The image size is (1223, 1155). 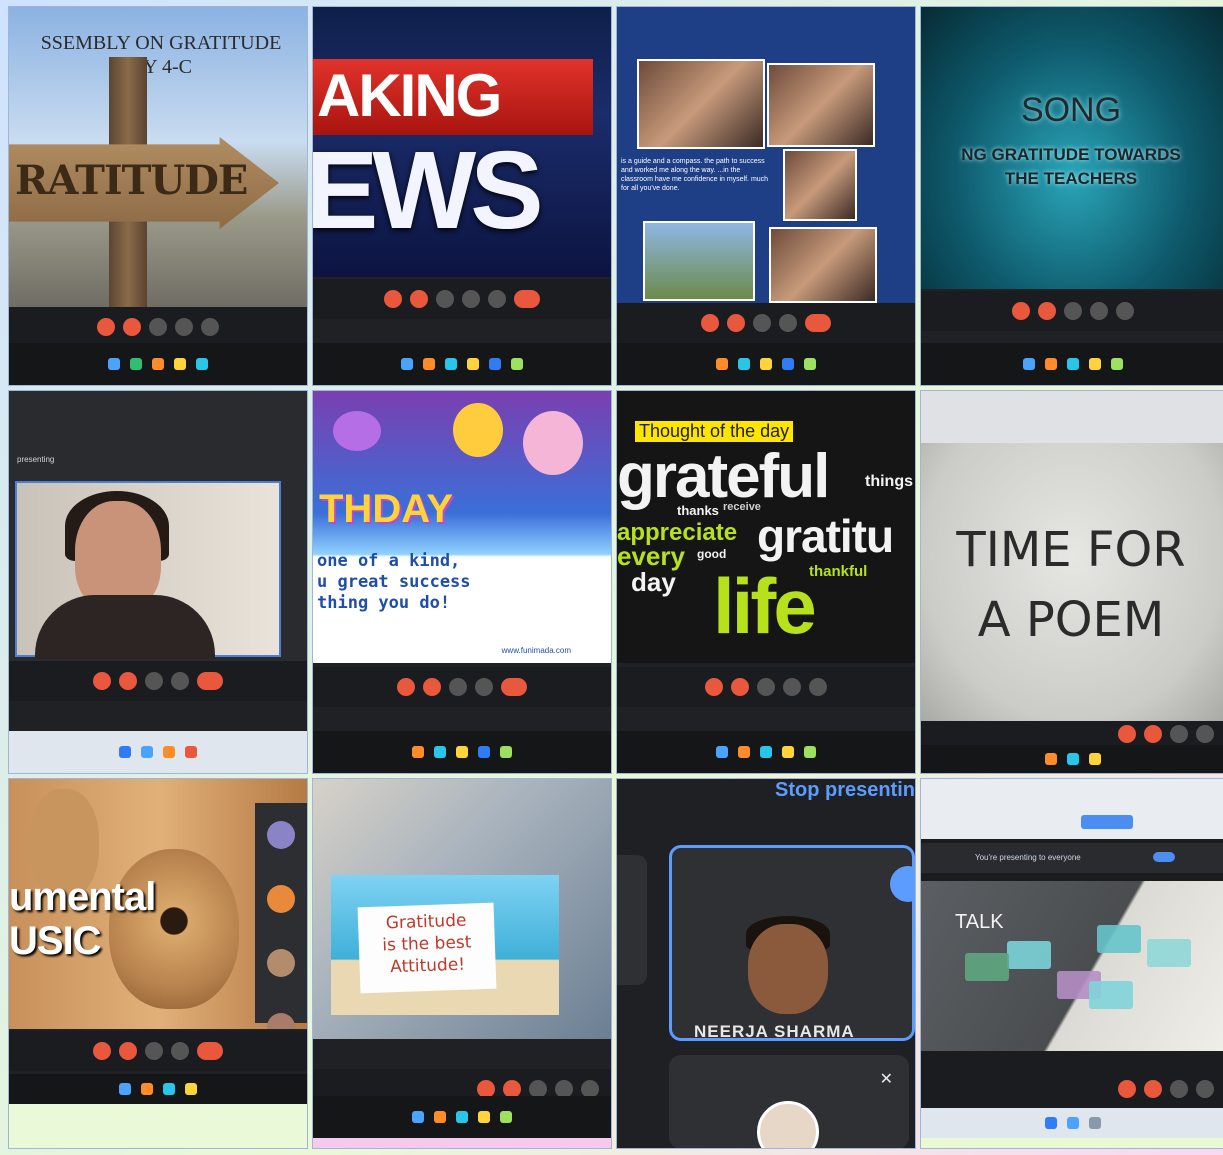 What do you see at coordinates (1107, 822) in the screenshot?
I see `tab-highlight` at bounding box center [1107, 822].